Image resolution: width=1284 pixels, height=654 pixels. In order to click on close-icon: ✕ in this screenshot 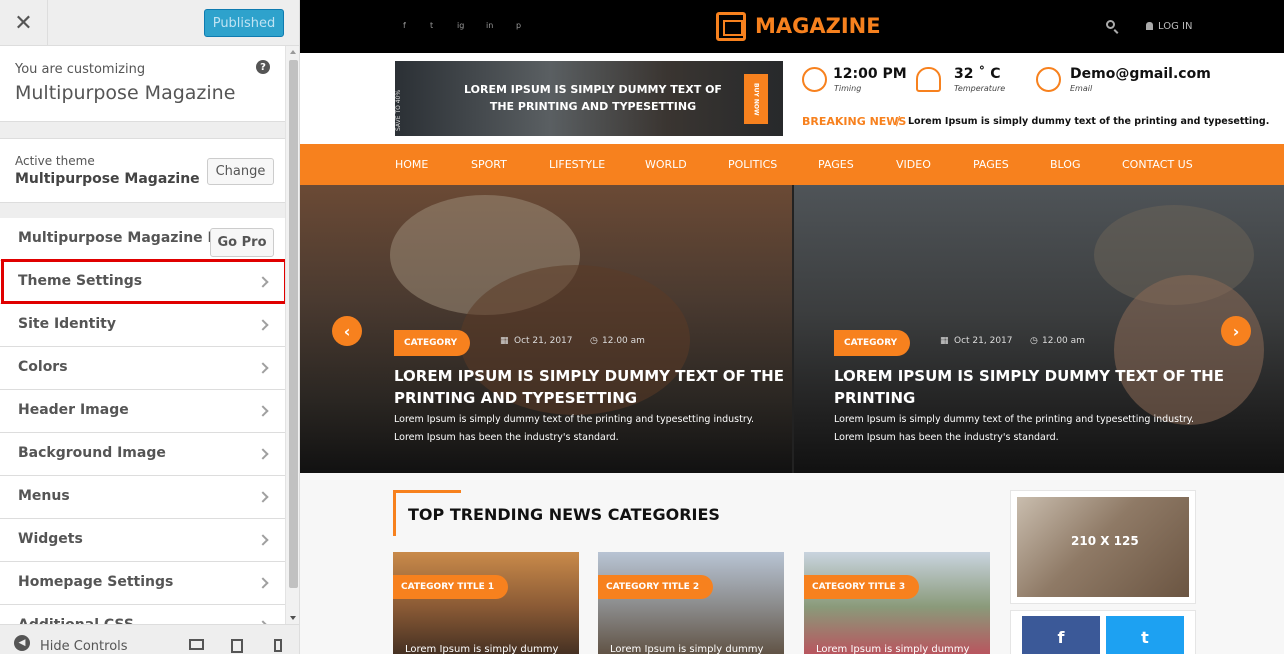, I will do `click(24, 23)`.